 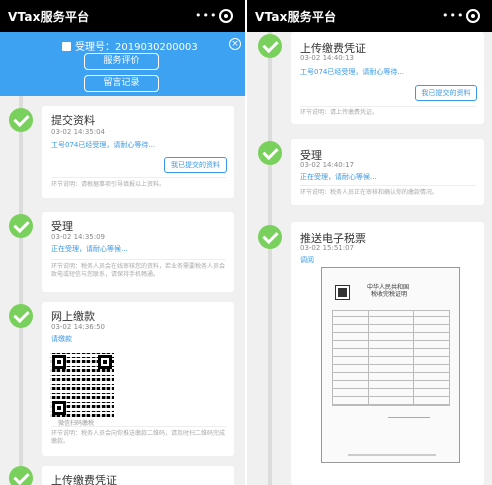 I want to click on view-link: 调阅, so click(x=307, y=260).